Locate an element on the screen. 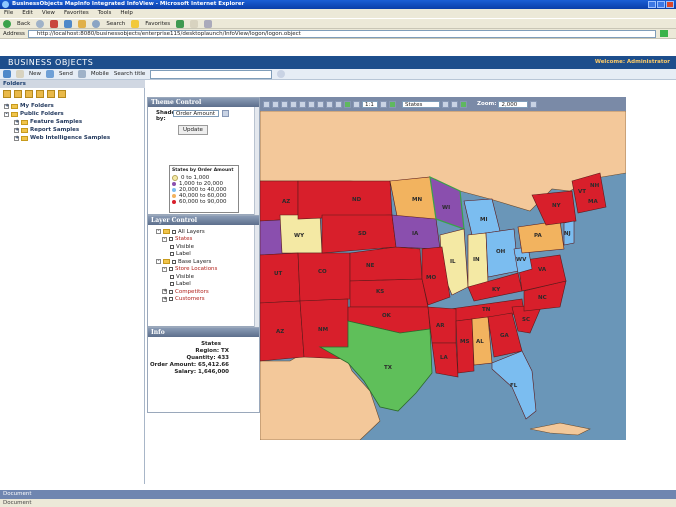 The height and width of the screenshot is (507, 676). new-folder-icon is located at coordinates (51, 94).